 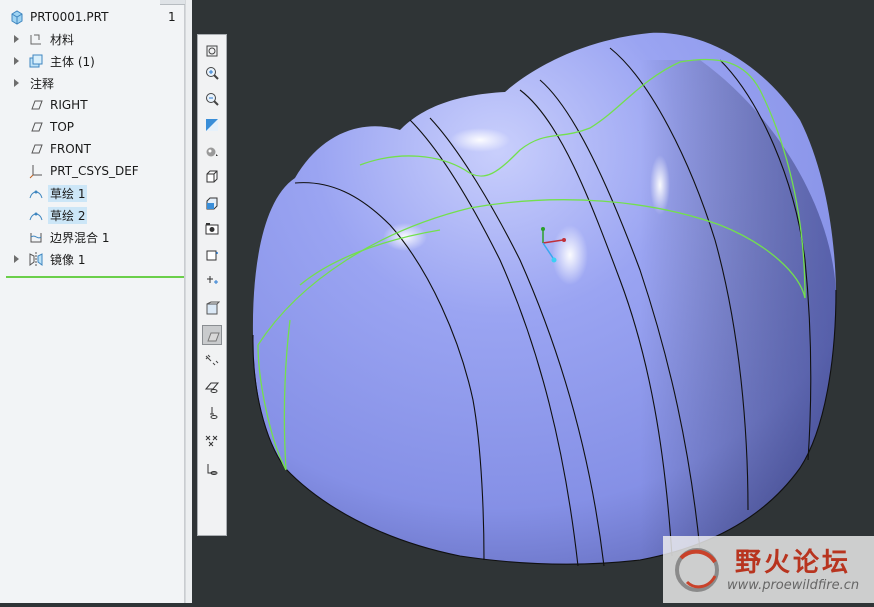 I want to click on axis-display-button, so click(x=212, y=361).